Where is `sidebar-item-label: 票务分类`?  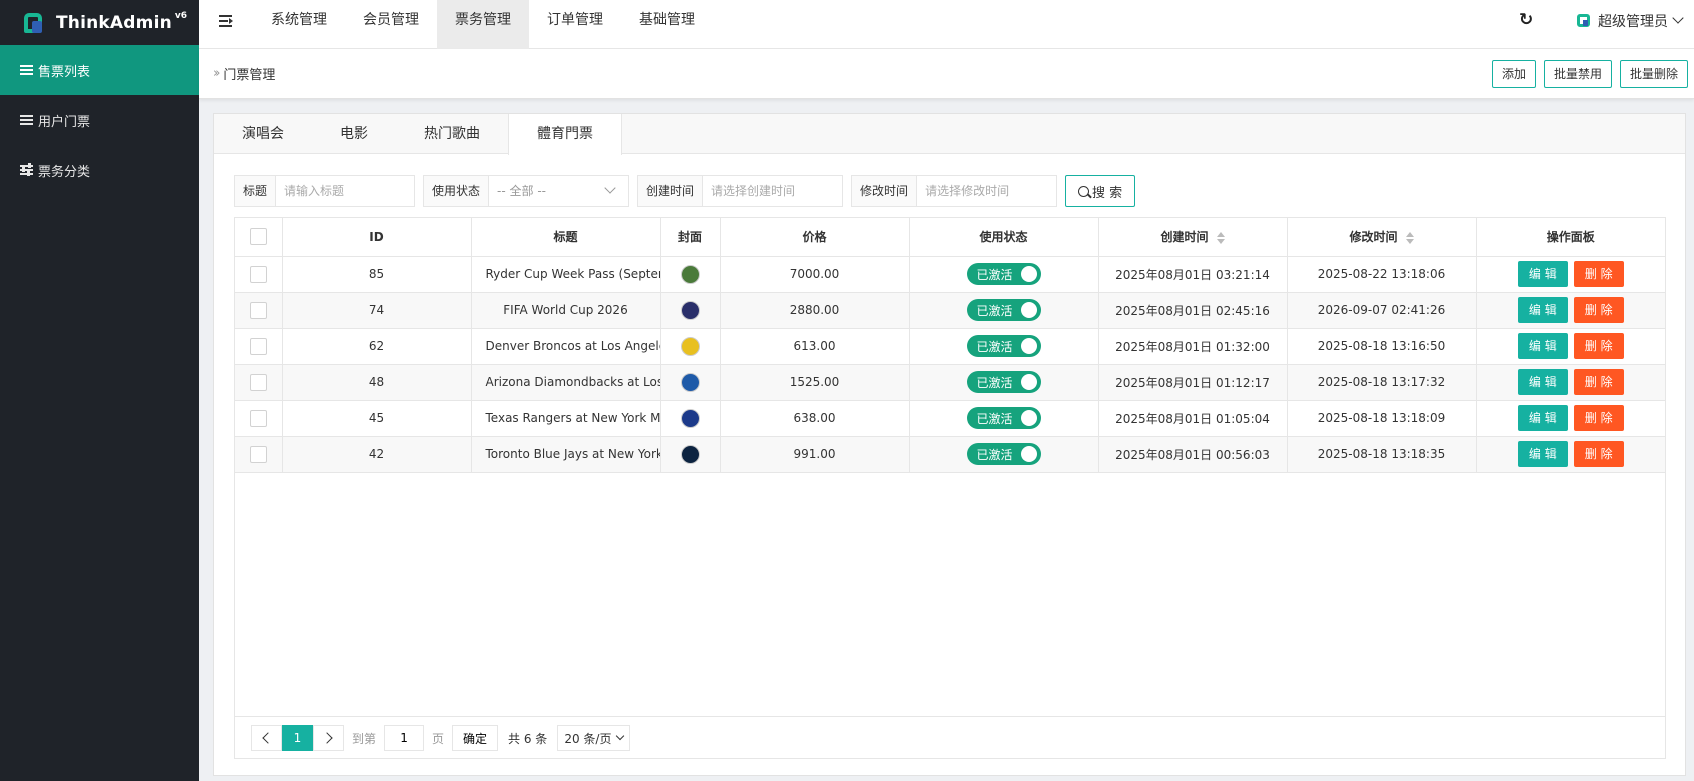 sidebar-item-label: 票务分类 is located at coordinates (64, 172).